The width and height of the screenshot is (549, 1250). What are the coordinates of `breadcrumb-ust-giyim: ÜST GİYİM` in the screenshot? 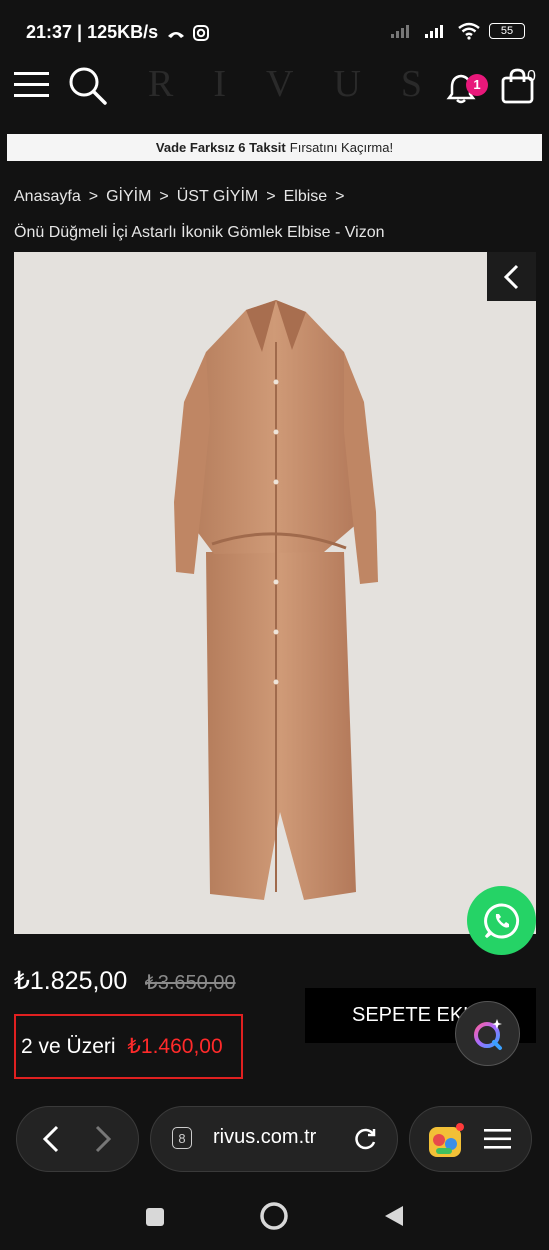 It's located at (218, 197).